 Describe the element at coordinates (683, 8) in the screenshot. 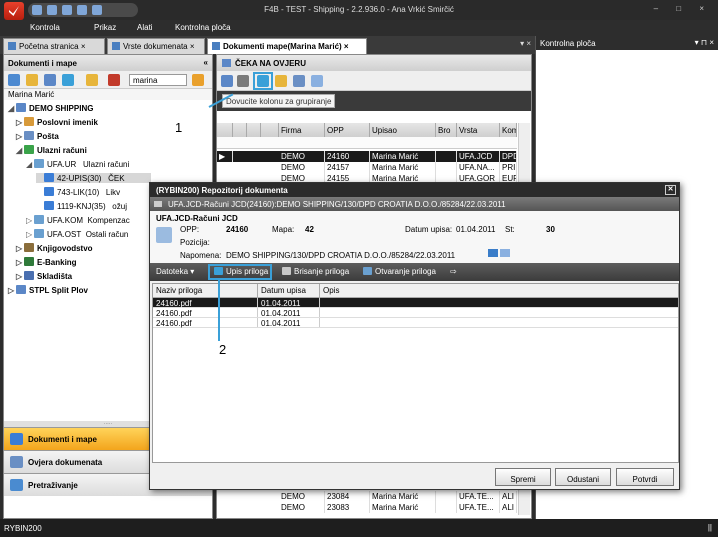

I see `window-controls: – □ ×` at that location.